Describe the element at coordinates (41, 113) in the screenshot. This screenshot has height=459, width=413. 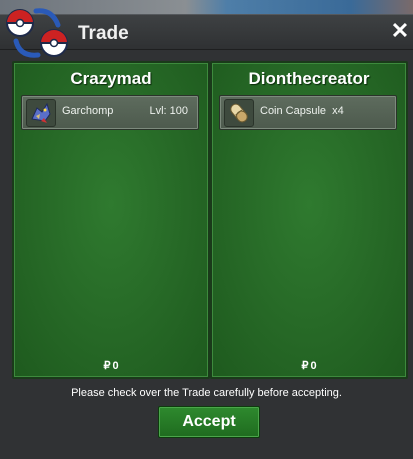
I see `garchomp-sprite-icon` at that location.